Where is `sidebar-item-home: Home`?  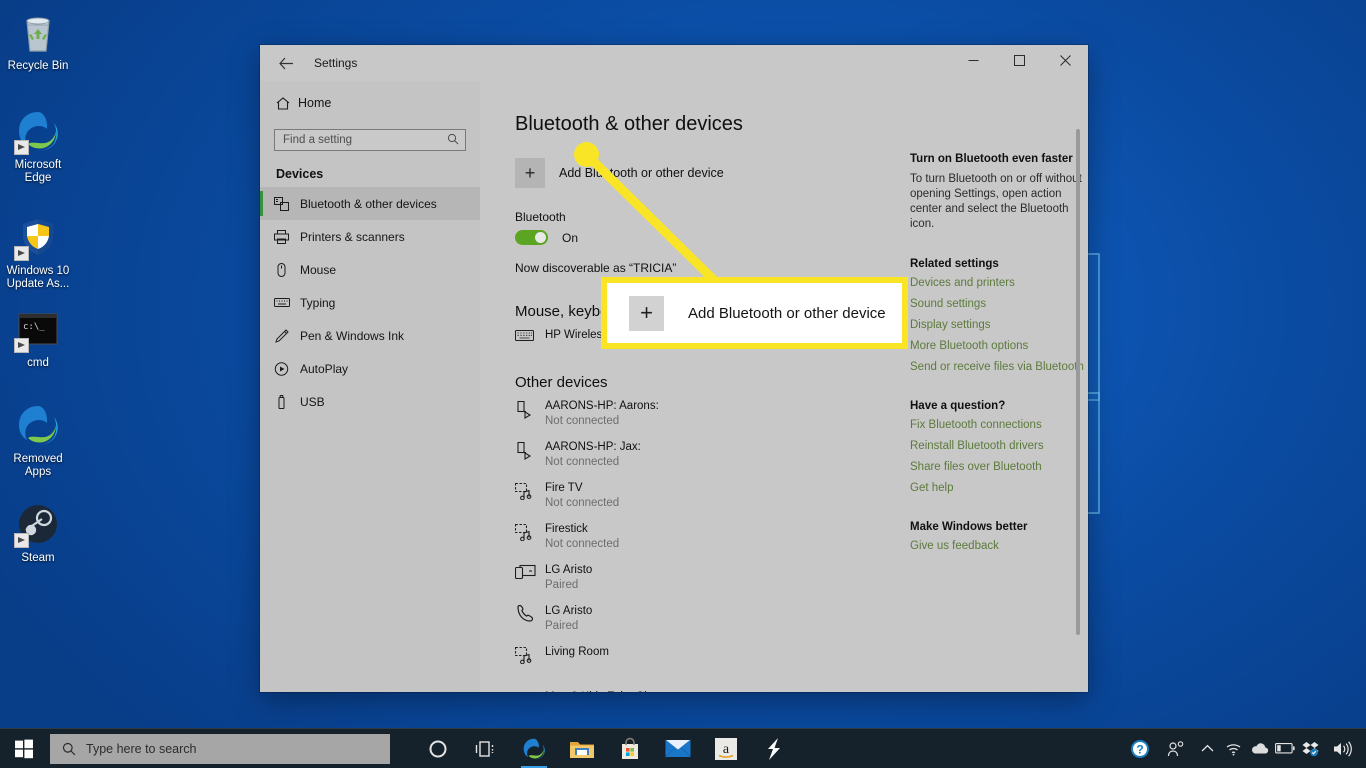
sidebar-item-home: Home is located at coordinates (370, 103).